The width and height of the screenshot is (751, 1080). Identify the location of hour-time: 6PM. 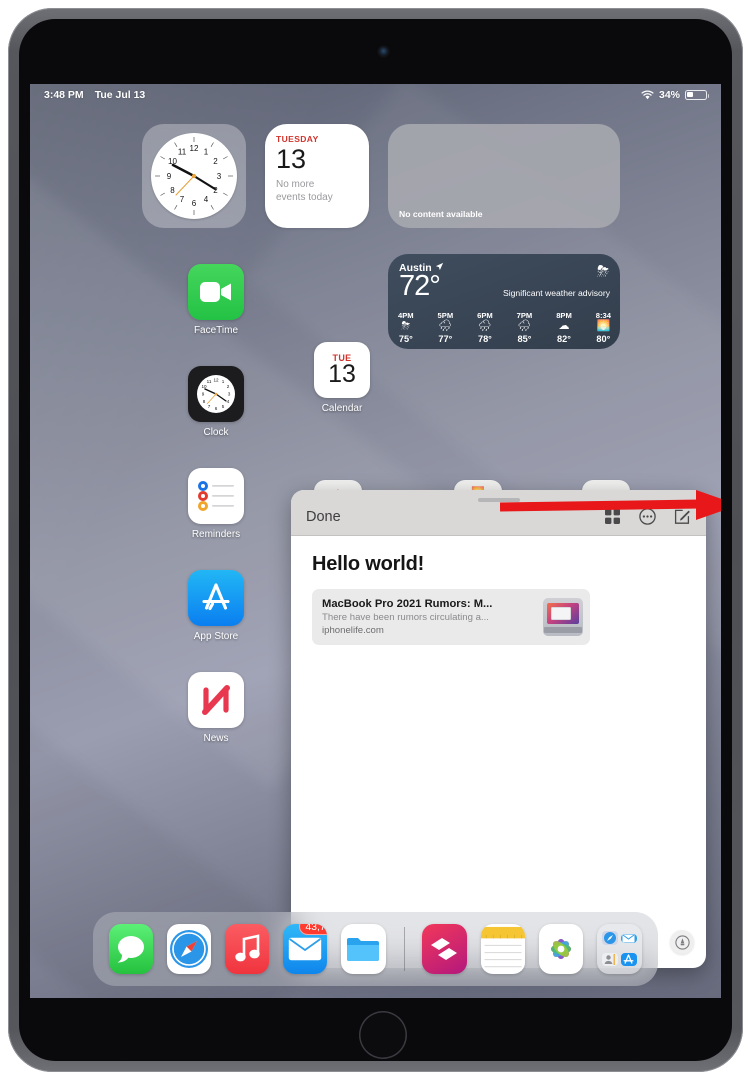
(485, 316).